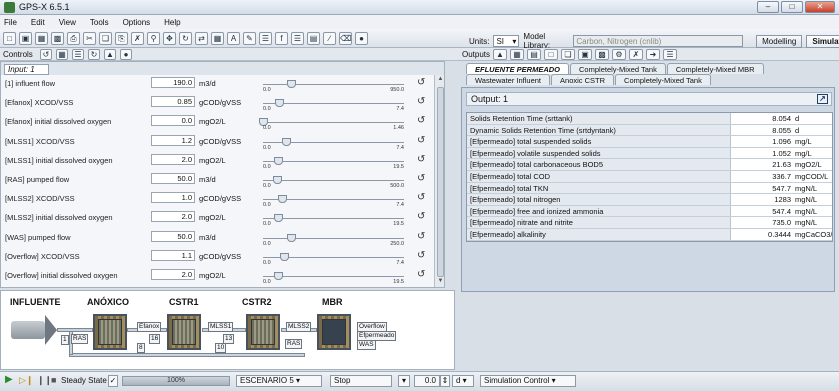 This screenshot has height=391, width=839. Describe the element at coordinates (9, 38) in the screenshot. I see `new-file-icon: □` at that location.